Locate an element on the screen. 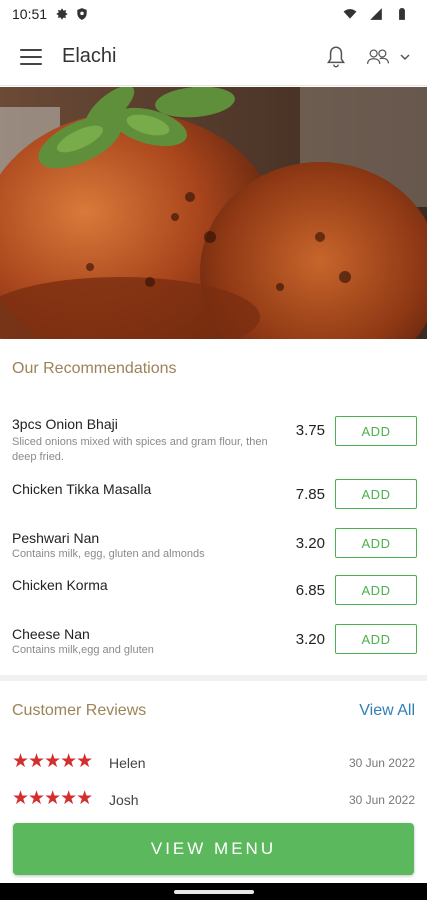 The width and height of the screenshot is (427, 900). wifi-icon is located at coordinates (350, 14).